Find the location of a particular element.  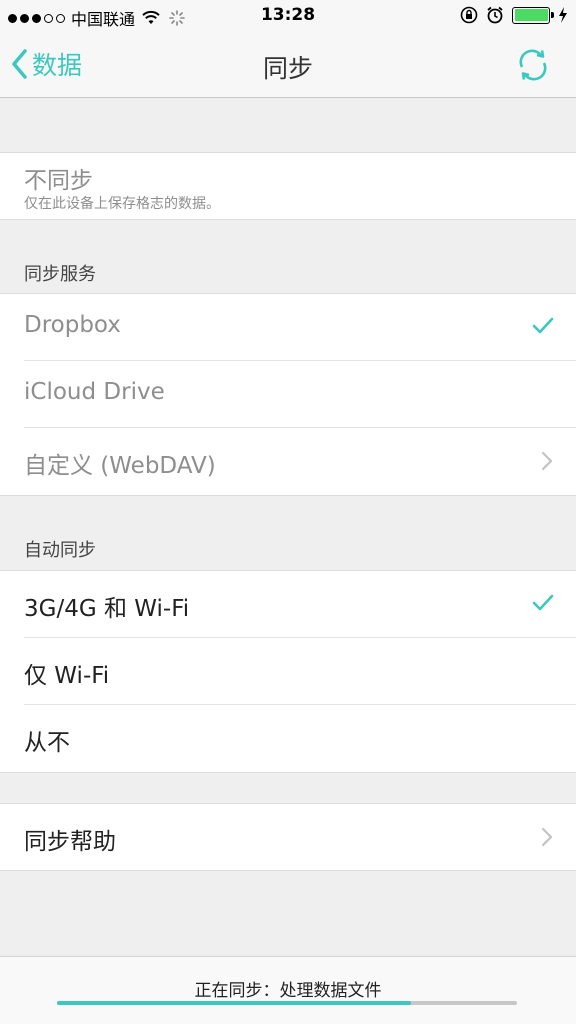

no-sync-section: 不同步 仅在此设备上保存格志的数据。 is located at coordinates (288, 186).